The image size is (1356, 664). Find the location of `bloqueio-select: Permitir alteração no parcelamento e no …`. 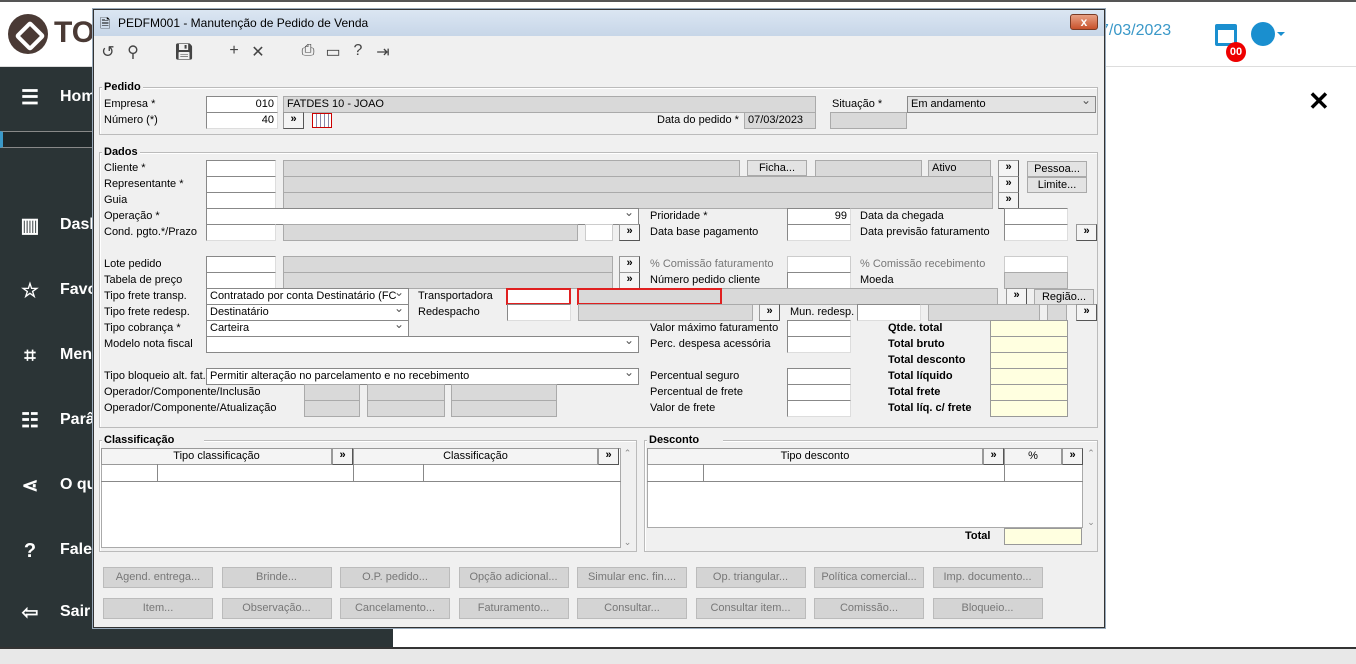

bloqueio-select: Permitir alteração no parcelamento e no … is located at coordinates (422, 376).